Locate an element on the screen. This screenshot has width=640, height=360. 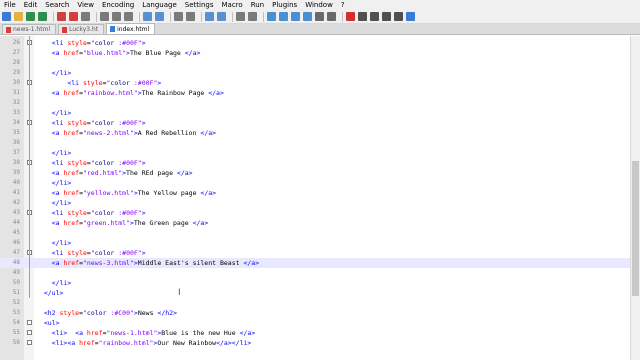
scrollbar-thumb is located at coordinates (635, 228).